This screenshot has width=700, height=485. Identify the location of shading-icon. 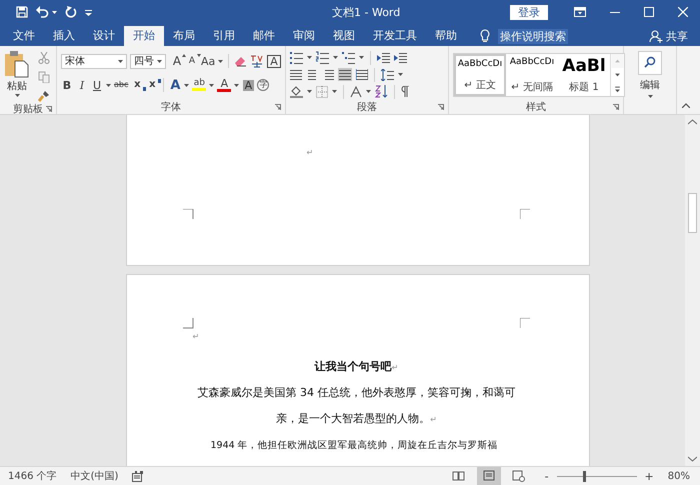
(296, 92).